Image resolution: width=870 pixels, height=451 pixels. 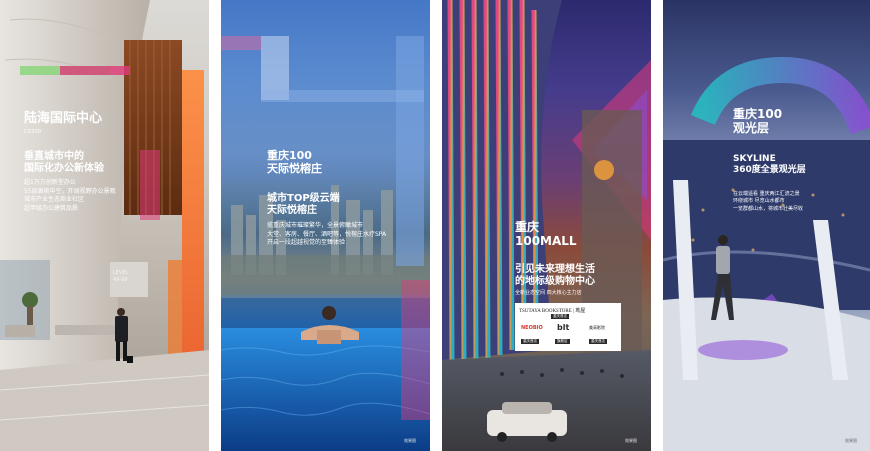 I want to click on headline-line: 城市TOP级云端, so click(x=303, y=198).